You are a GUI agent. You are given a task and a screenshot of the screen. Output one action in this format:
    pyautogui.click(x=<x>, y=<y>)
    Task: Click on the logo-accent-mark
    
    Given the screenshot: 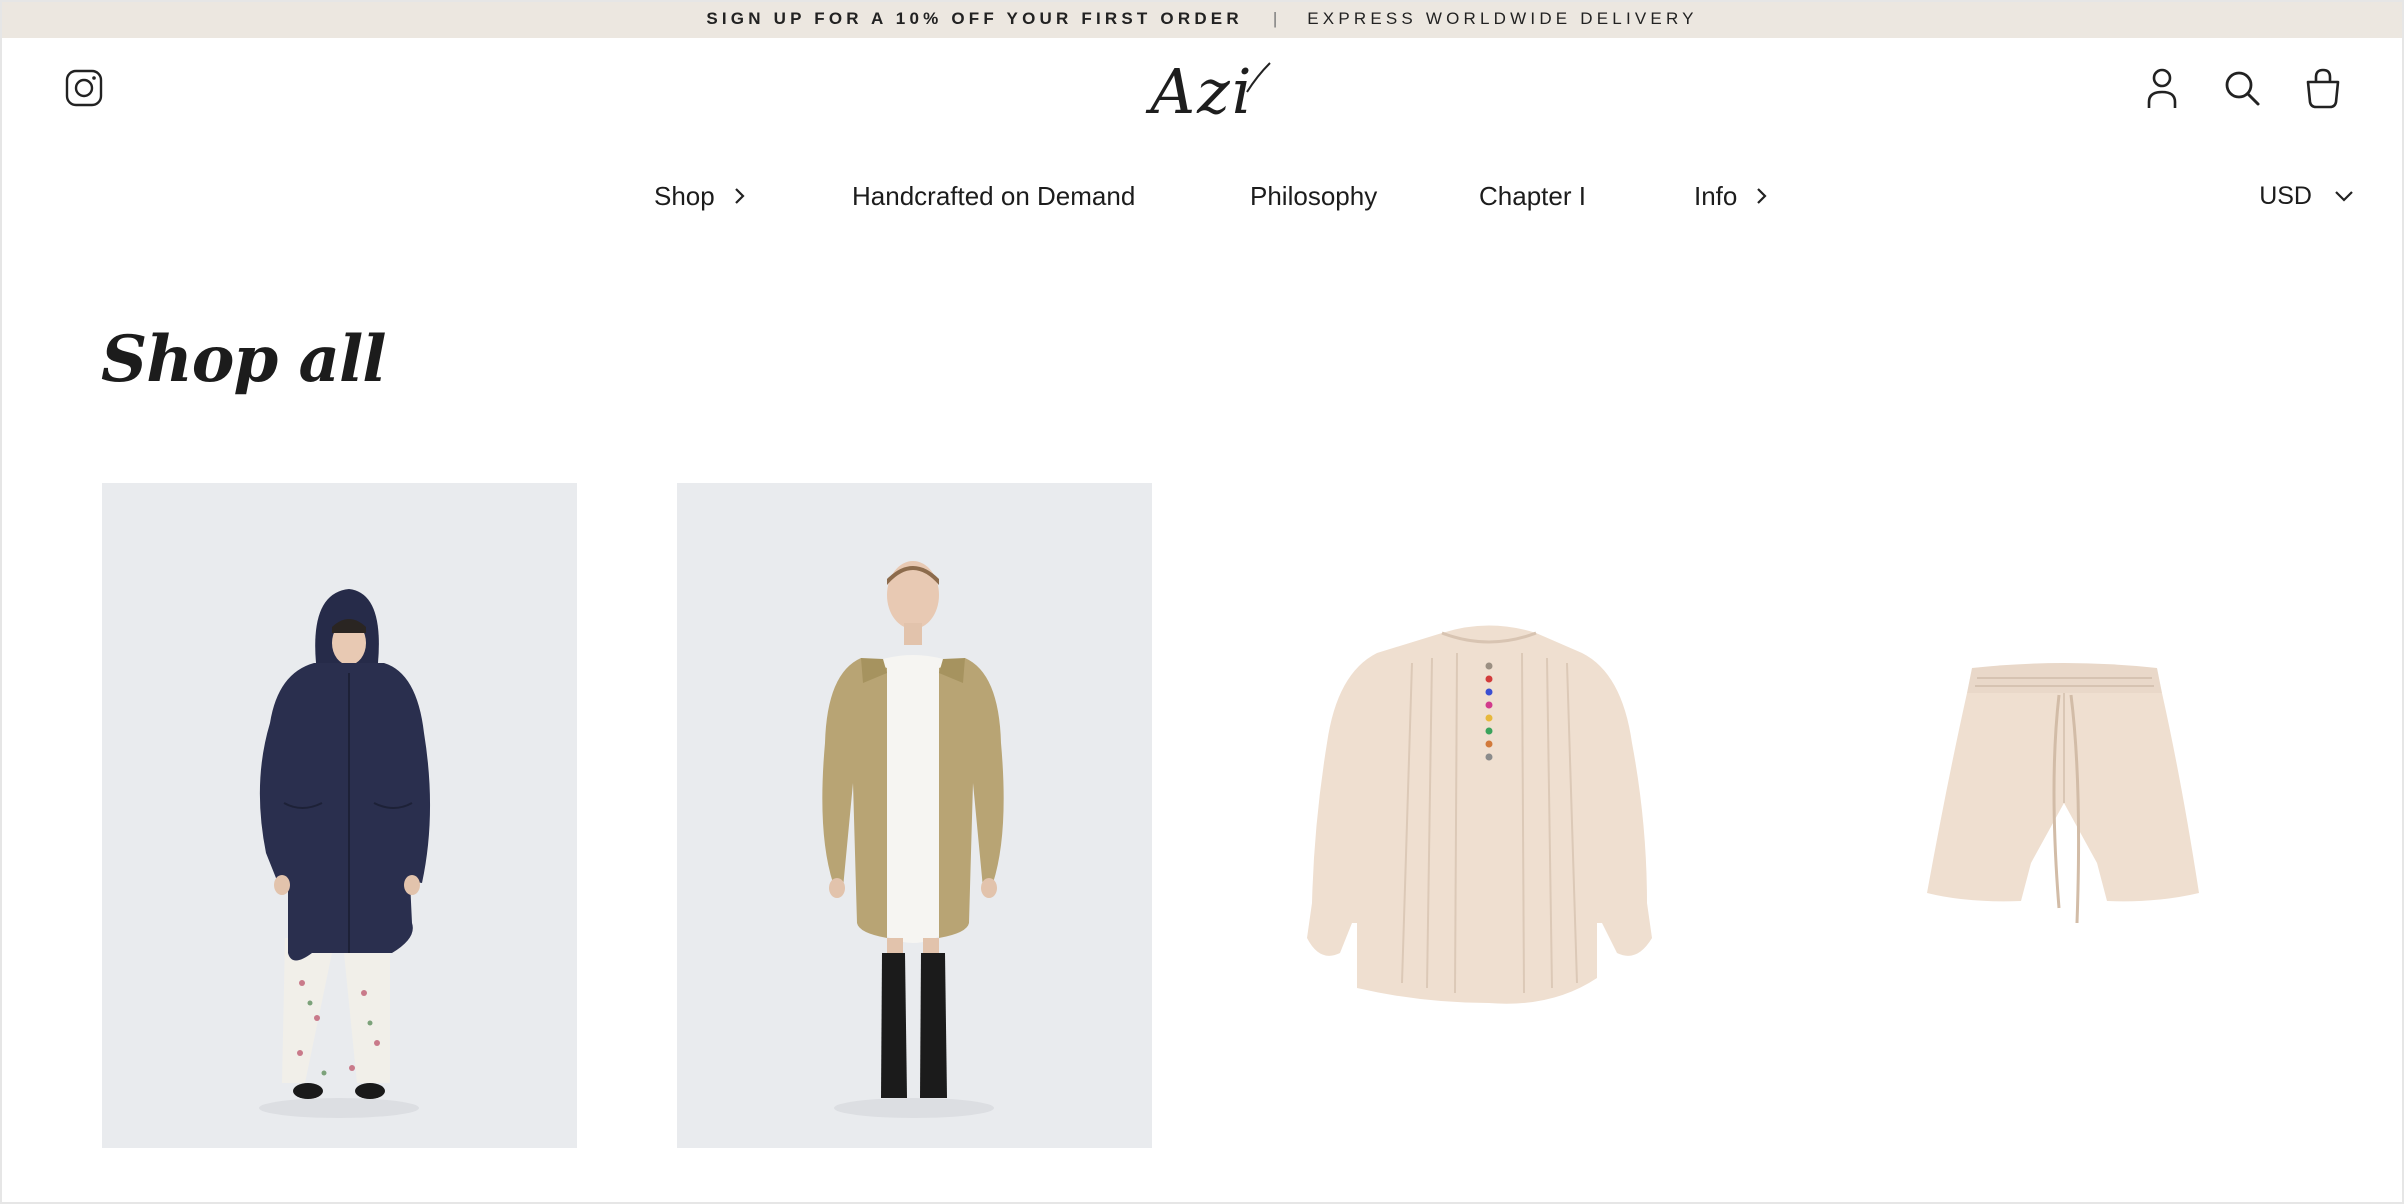 What is the action you would take?
    pyautogui.click(x=1258, y=77)
    